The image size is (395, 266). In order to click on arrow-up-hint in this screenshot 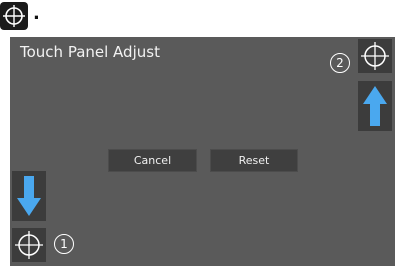, I will do `click(375, 106)`.